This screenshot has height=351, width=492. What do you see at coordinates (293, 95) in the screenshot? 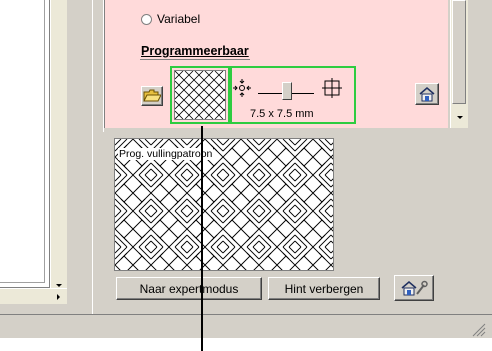
I see `size-control-highlight` at bounding box center [293, 95].